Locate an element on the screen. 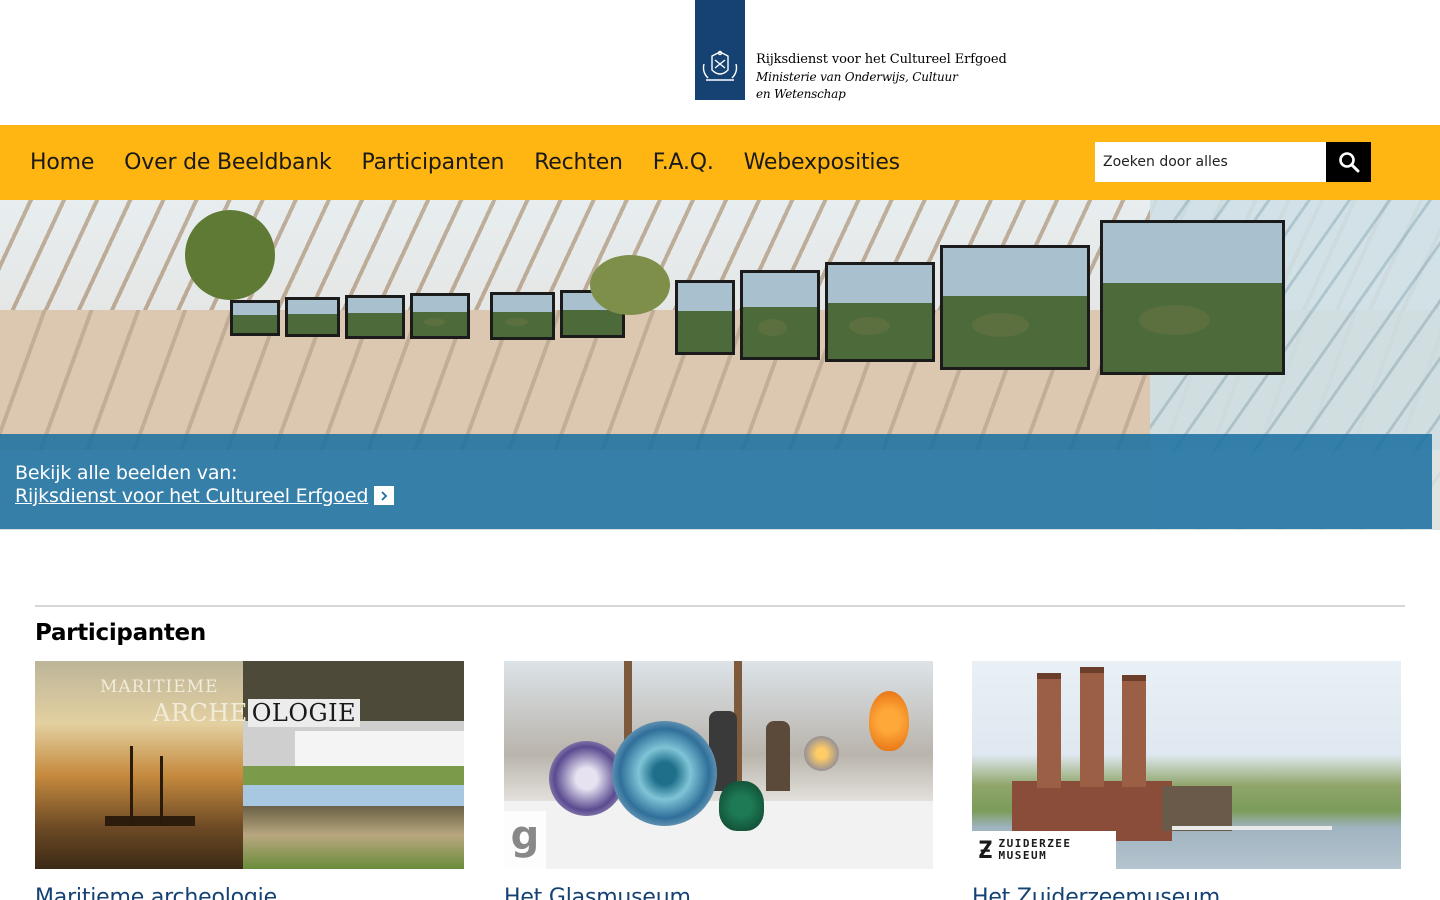  nav-item-participanten: Participanten is located at coordinates (433, 162).